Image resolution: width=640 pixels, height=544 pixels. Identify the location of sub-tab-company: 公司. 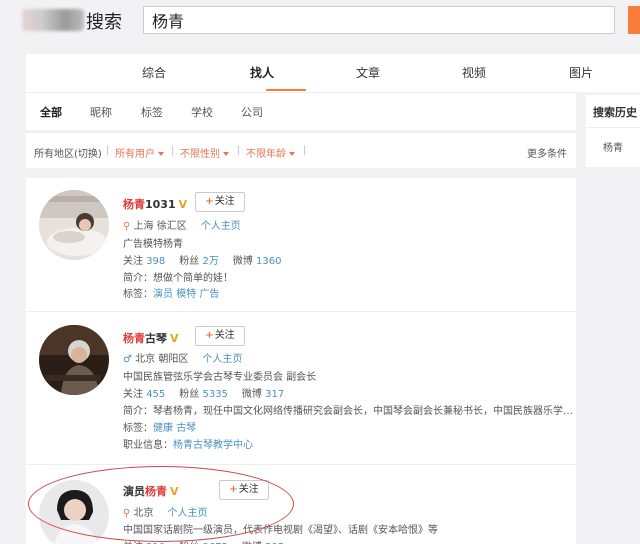
(252, 112).